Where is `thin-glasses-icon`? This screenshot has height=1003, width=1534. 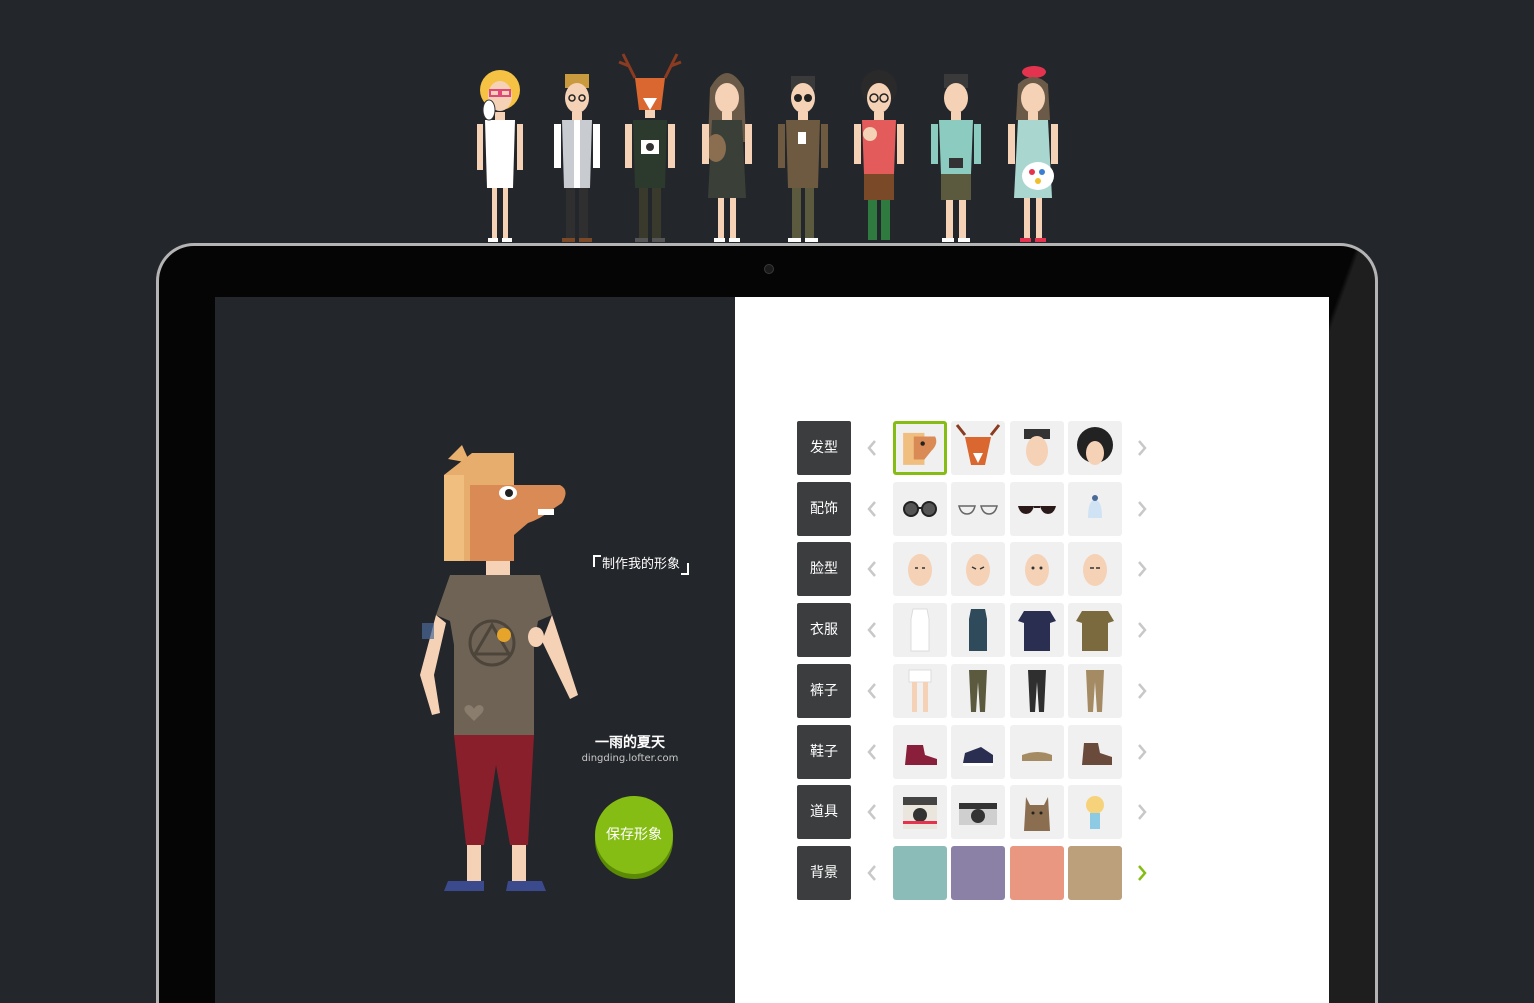 thin-glasses-icon is located at coordinates (978, 508).